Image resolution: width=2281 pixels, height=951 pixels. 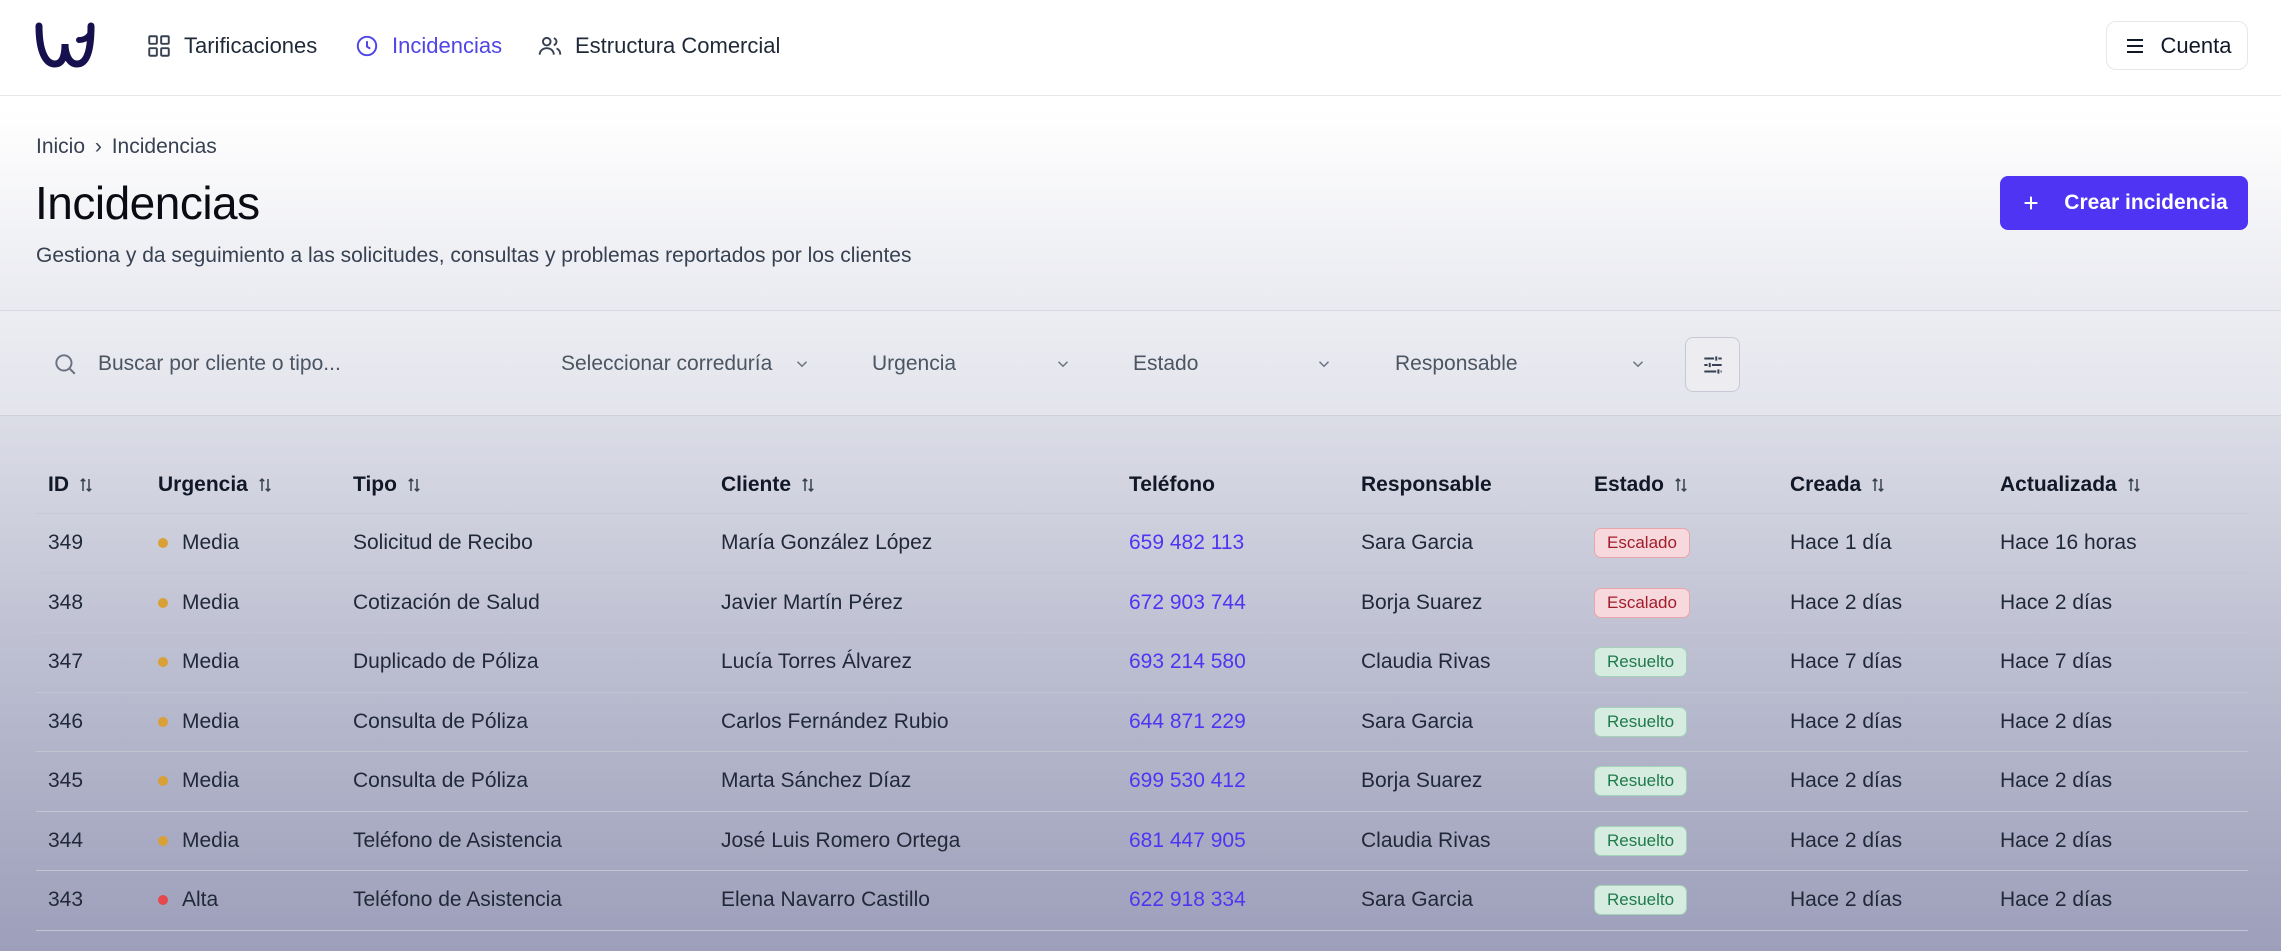 What do you see at coordinates (1426, 662) in the screenshot?
I see `cell-responsable: Claudia Rivas` at bounding box center [1426, 662].